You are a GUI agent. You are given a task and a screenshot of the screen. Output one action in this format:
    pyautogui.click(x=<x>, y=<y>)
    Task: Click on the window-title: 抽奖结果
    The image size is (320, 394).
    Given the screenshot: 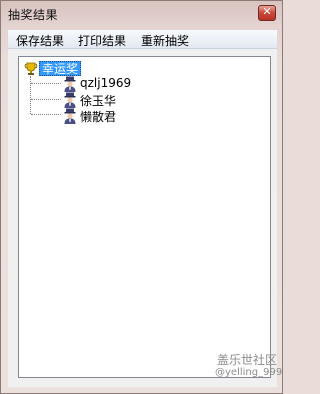 What is the action you would take?
    pyautogui.click(x=33, y=15)
    